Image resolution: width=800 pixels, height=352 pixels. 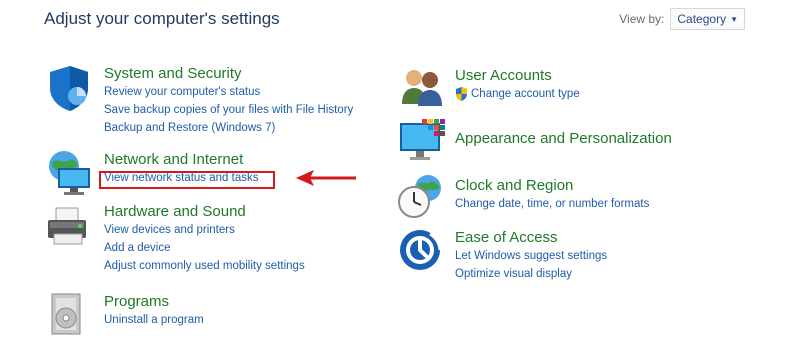 What do you see at coordinates (181, 159) in the screenshot?
I see `network-internet-link: Network and Internet` at bounding box center [181, 159].